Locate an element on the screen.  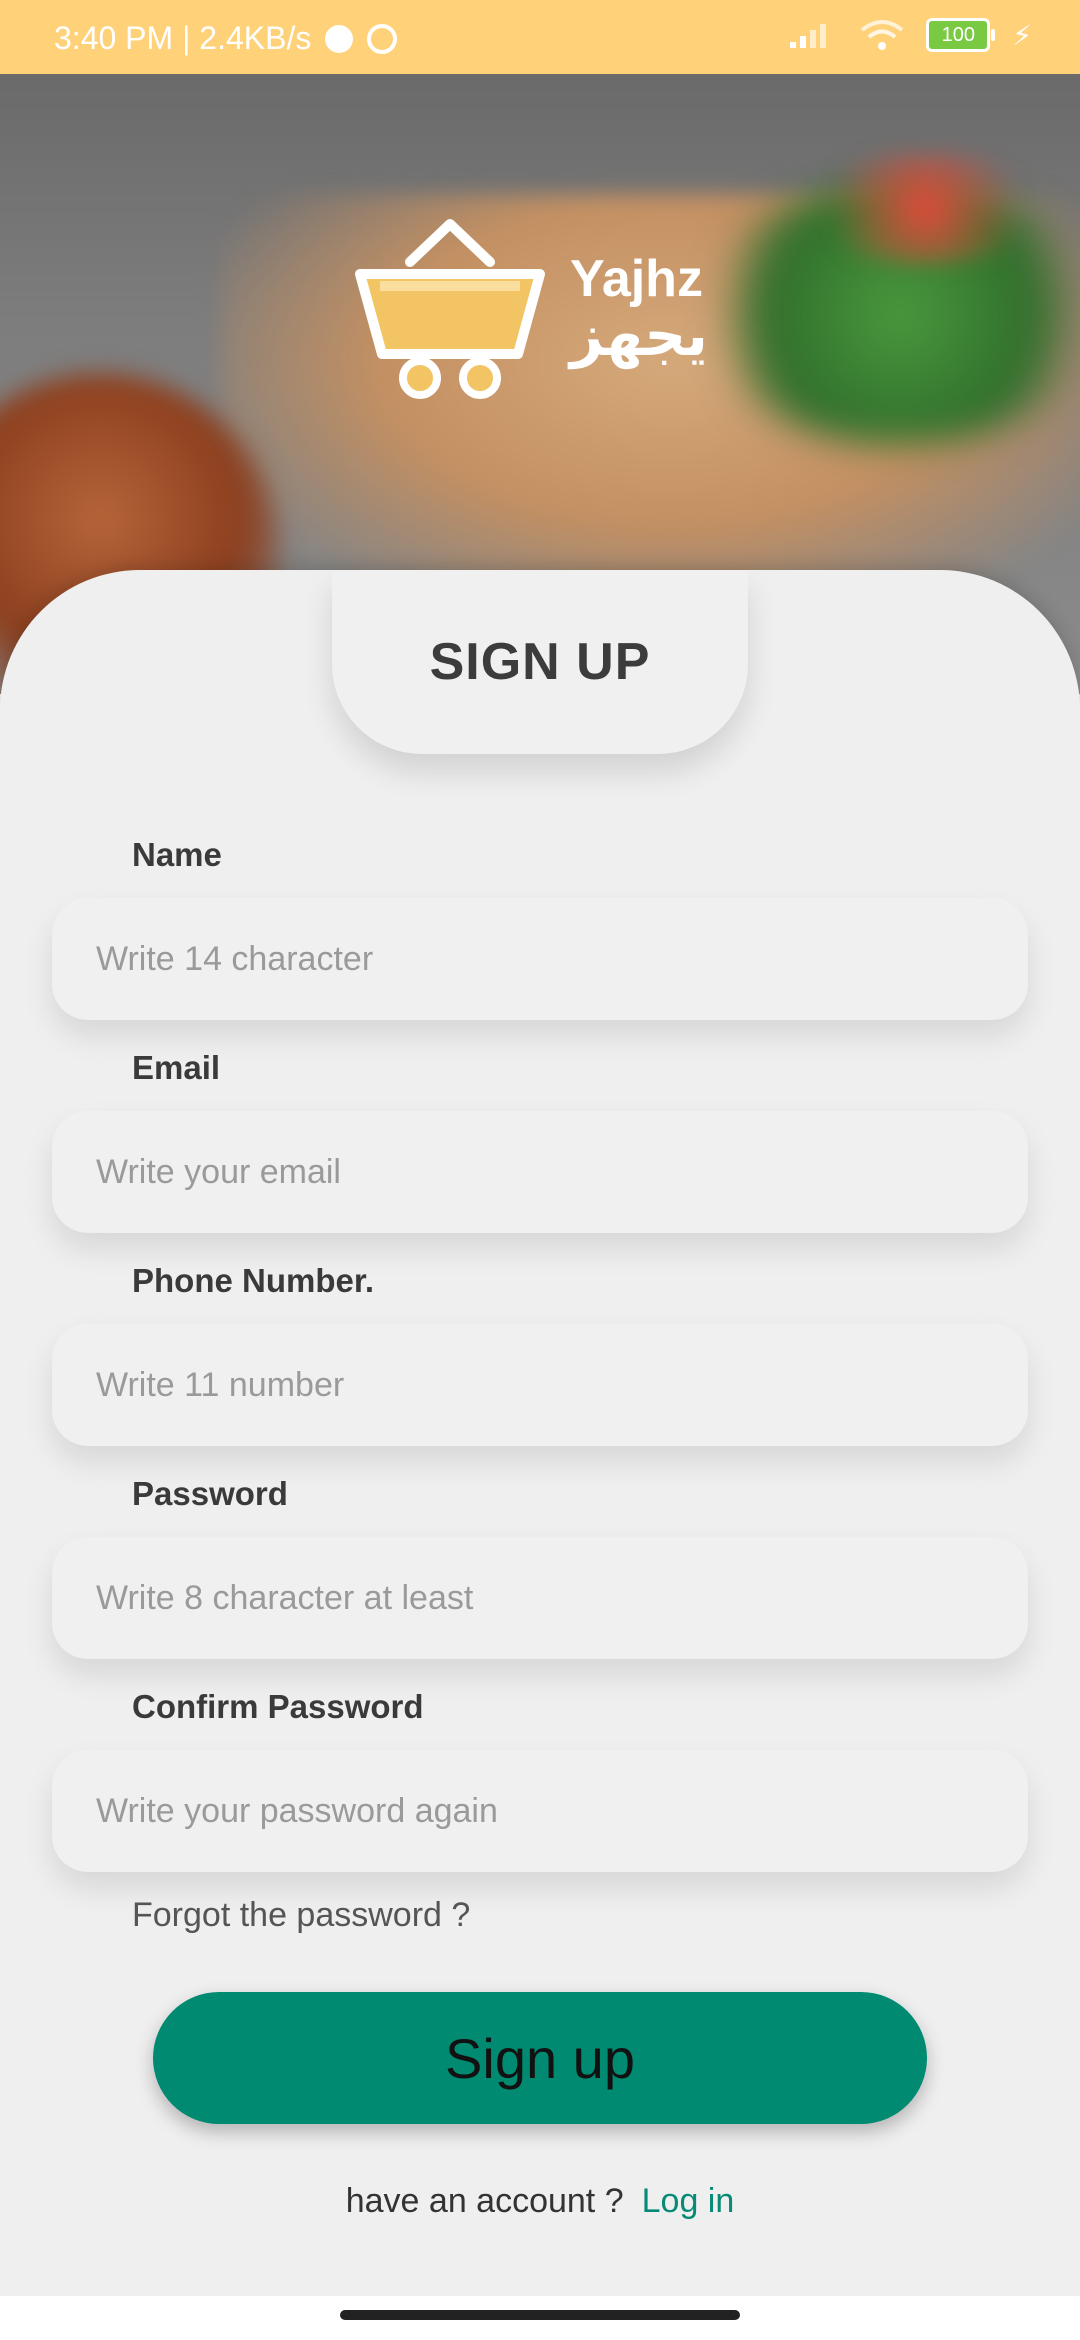
wifi-icon is located at coordinates (882, 35).